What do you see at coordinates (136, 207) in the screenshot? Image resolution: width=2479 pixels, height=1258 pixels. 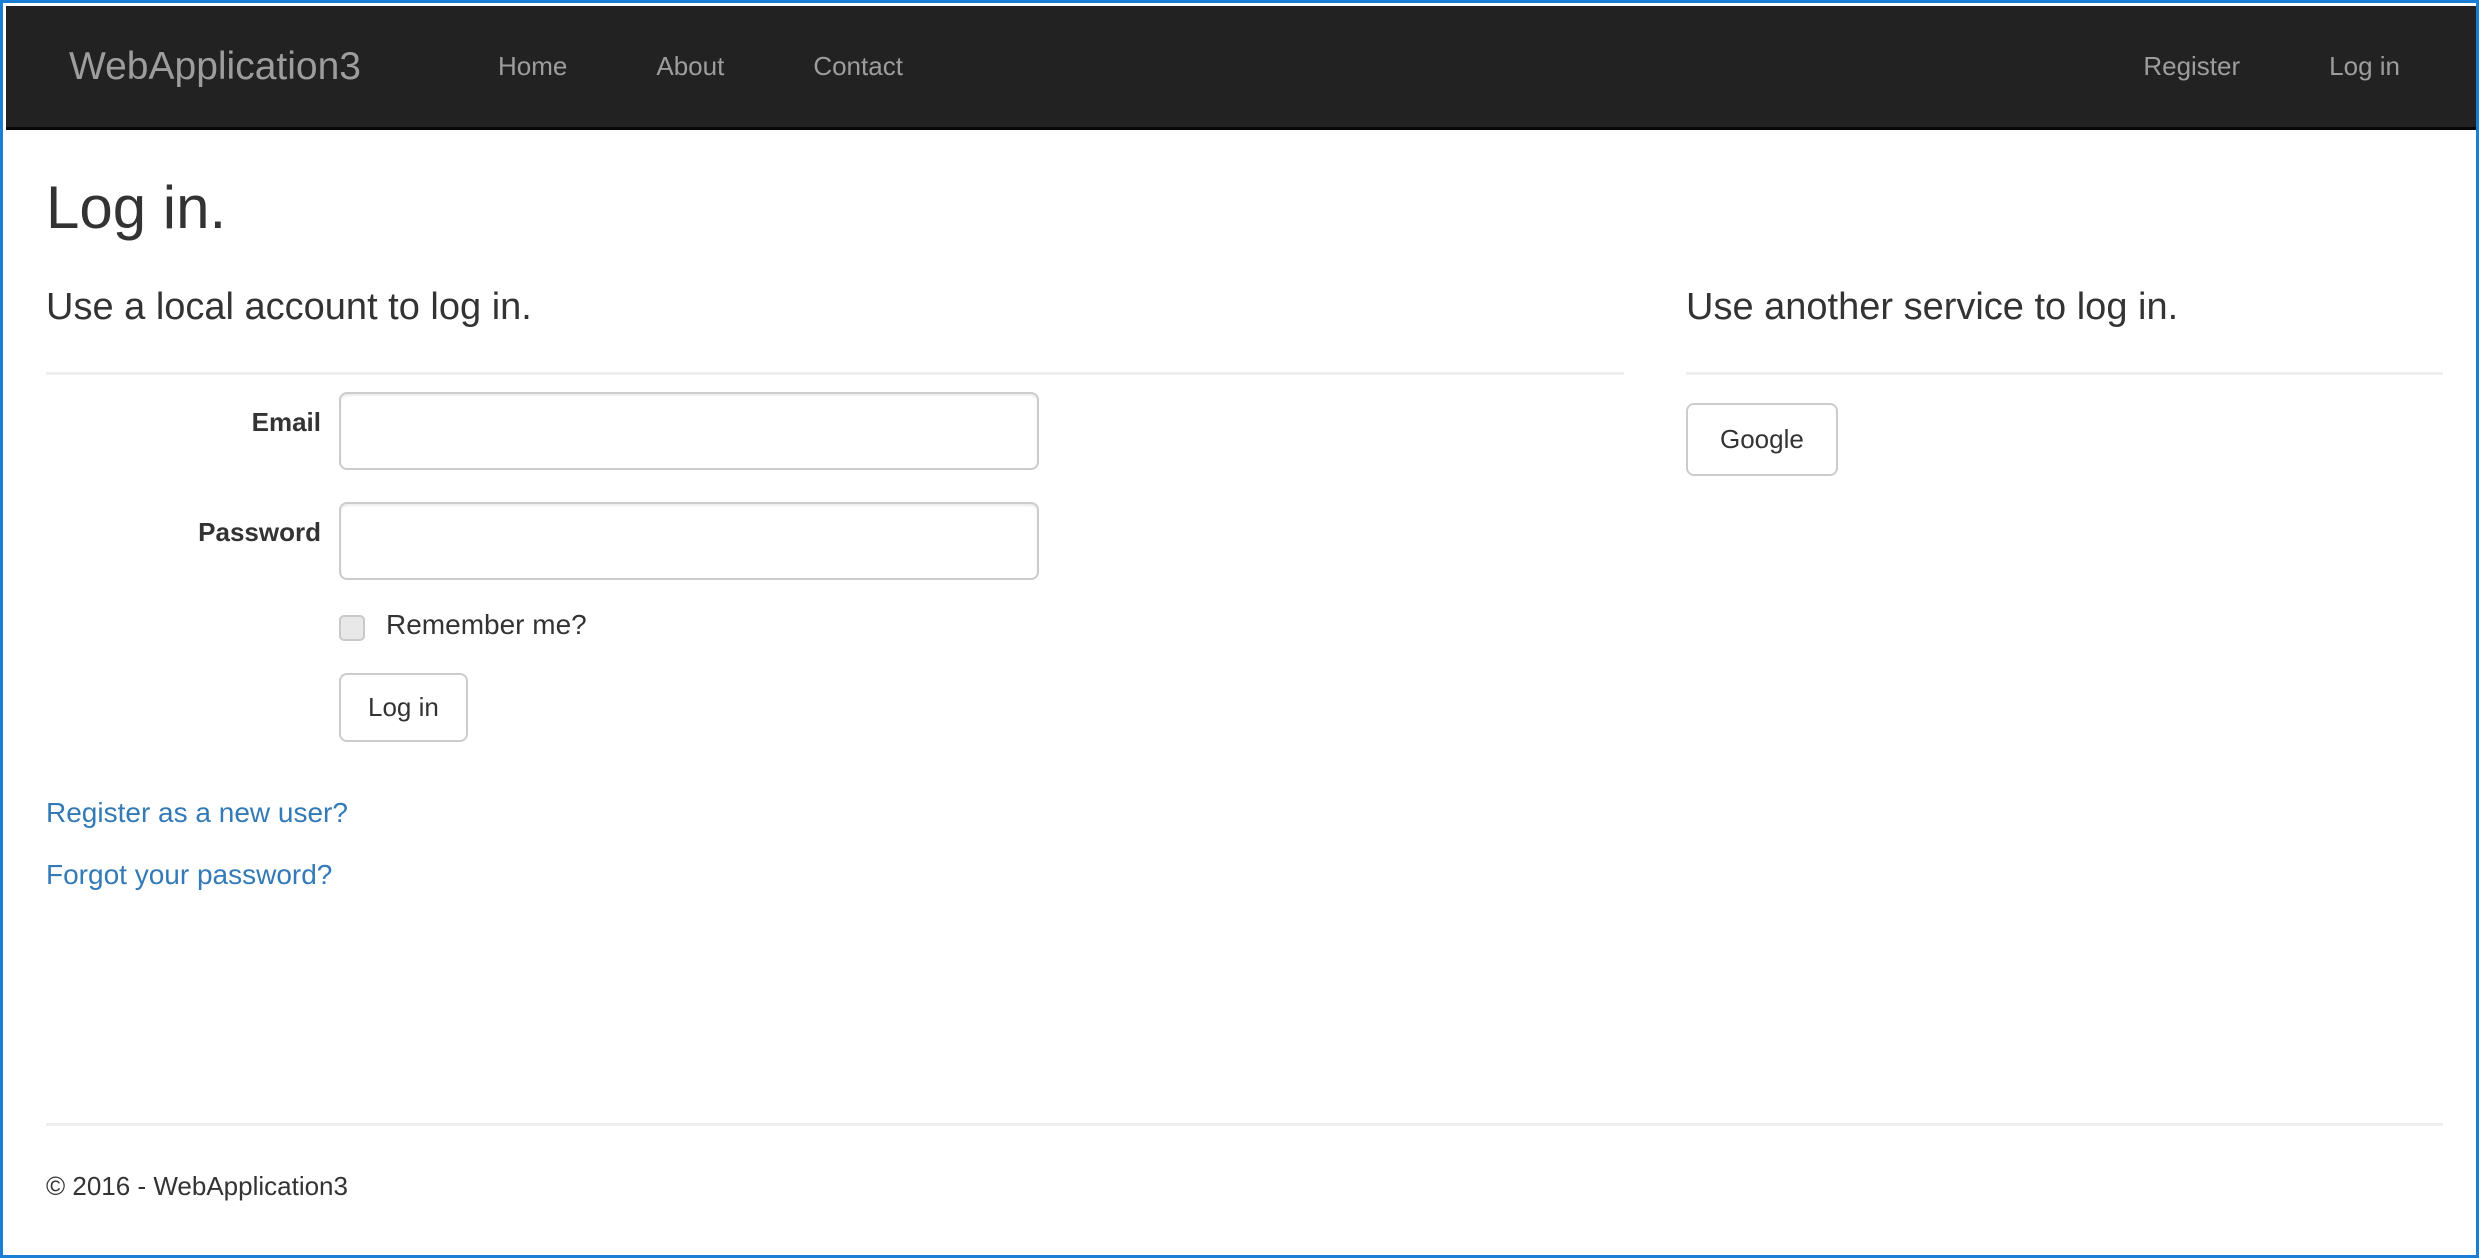 I see `page-title: Log in.` at bounding box center [136, 207].